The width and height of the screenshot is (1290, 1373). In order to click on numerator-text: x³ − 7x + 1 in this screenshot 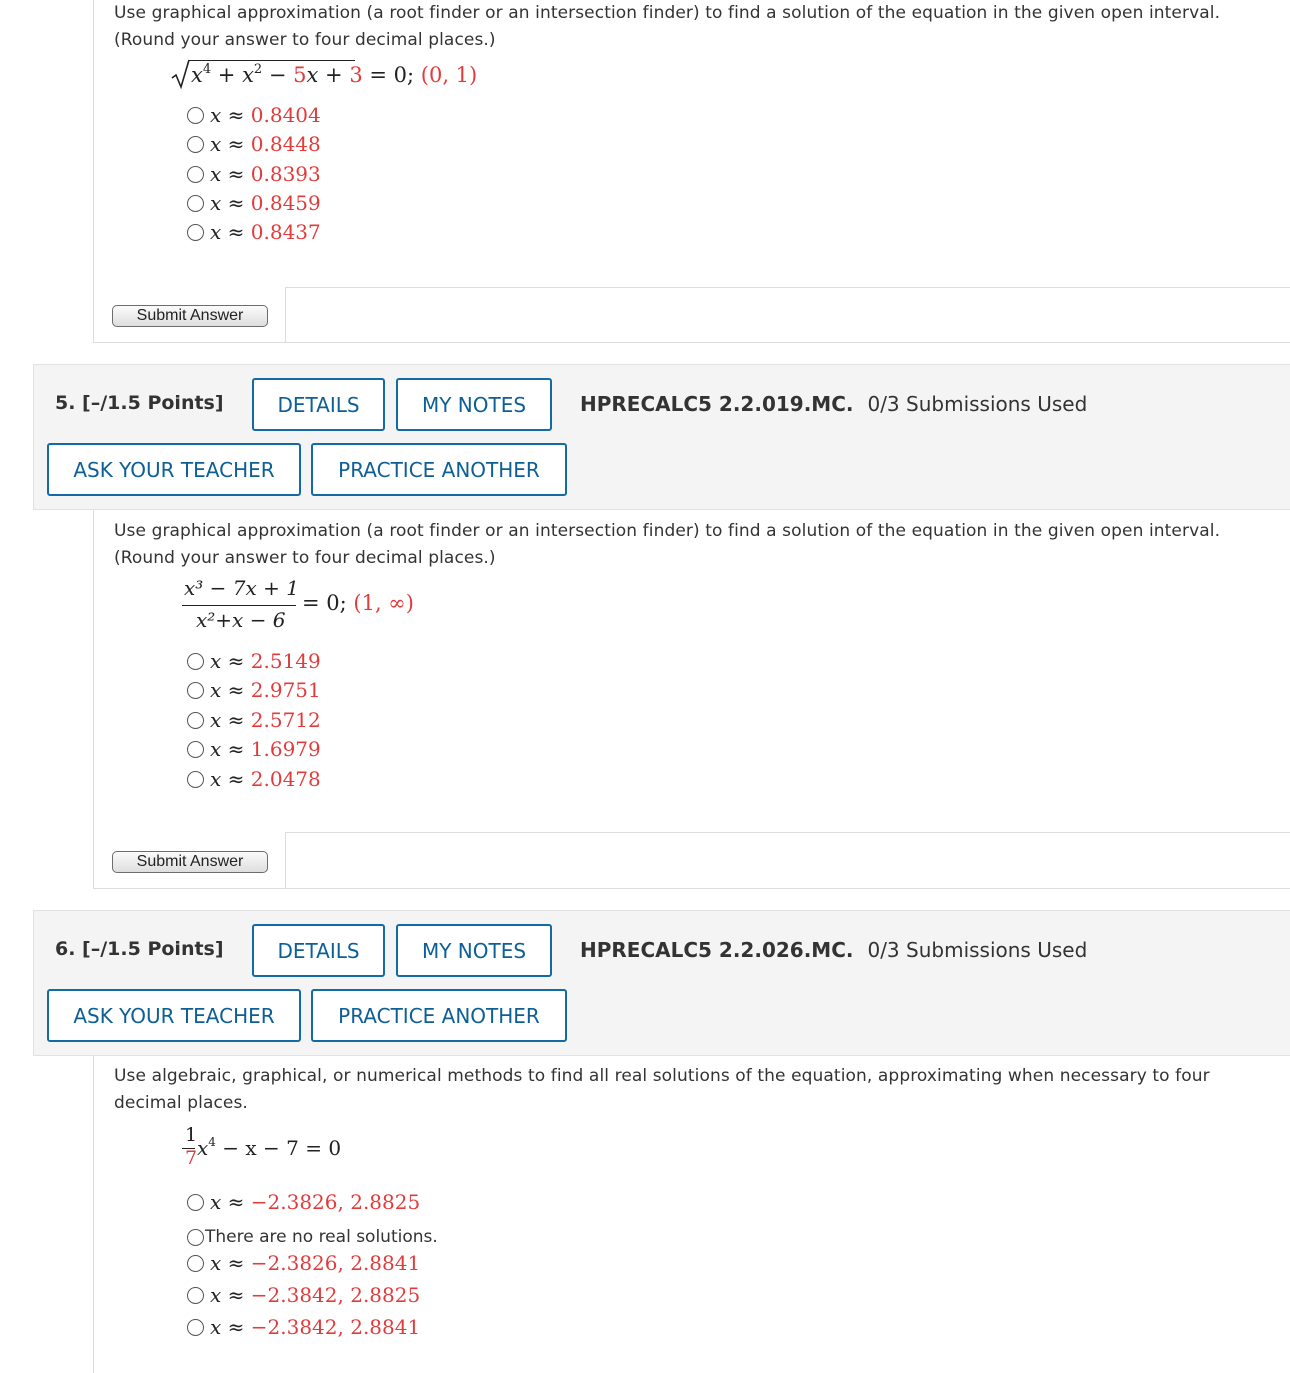, I will do `click(241, 588)`.